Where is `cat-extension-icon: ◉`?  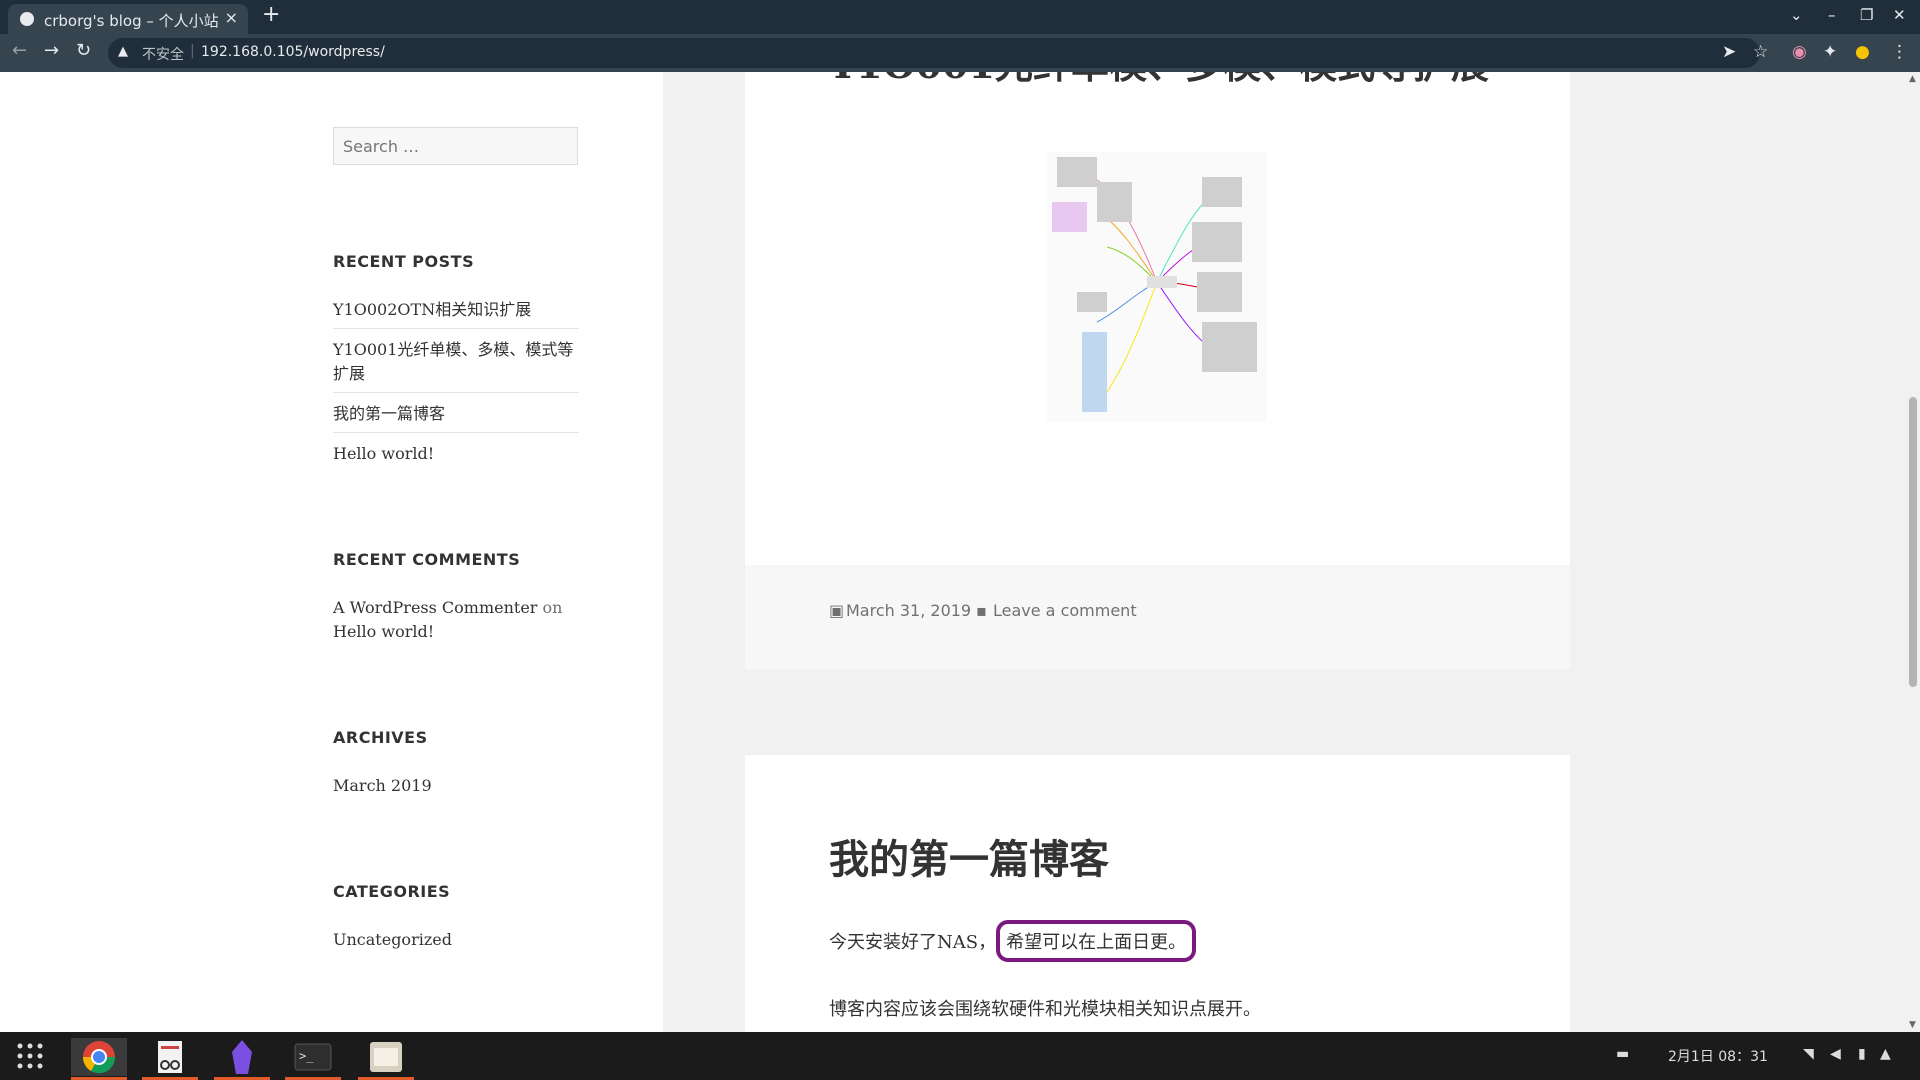 cat-extension-icon: ◉ is located at coordinates (1799, 52).